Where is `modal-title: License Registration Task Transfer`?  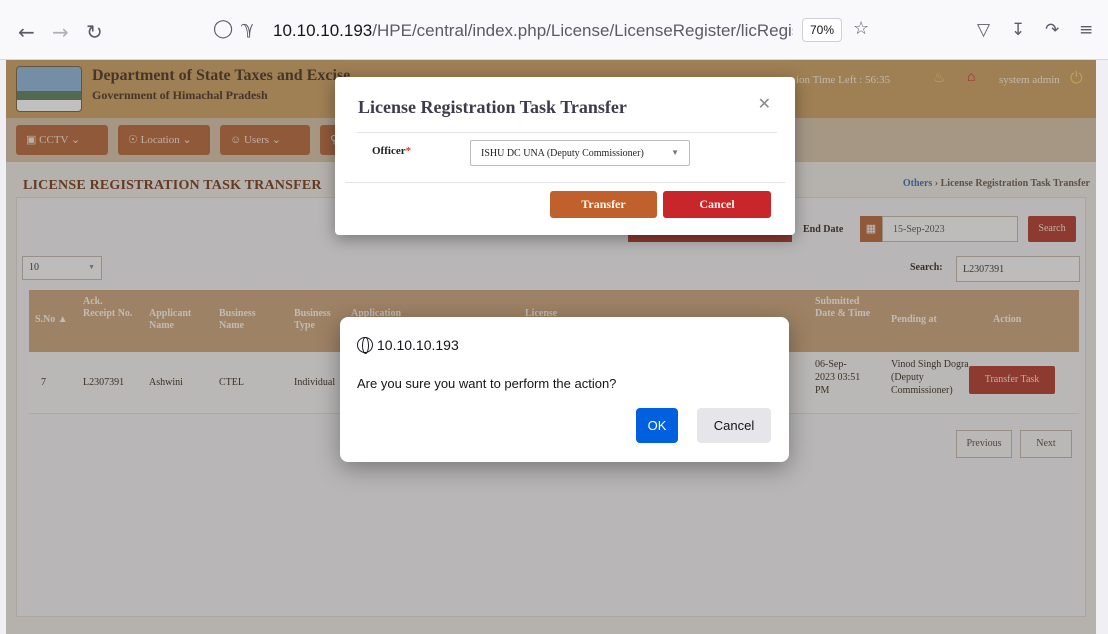 modal-title: License Registration Task Transfer is located at coordinates (492, 107).